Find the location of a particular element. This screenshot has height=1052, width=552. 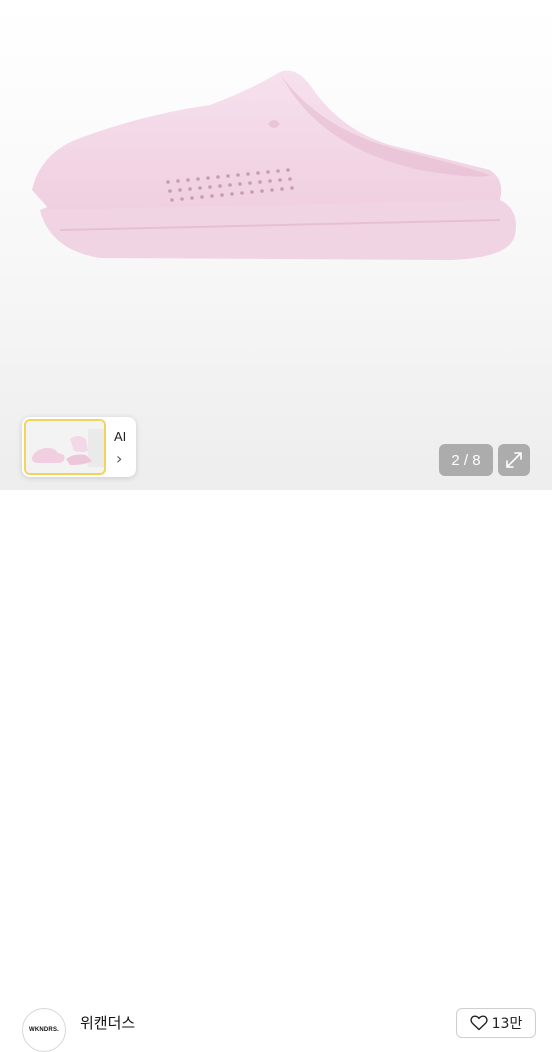

ai-card: AI › is located at coordinates (79, 447).